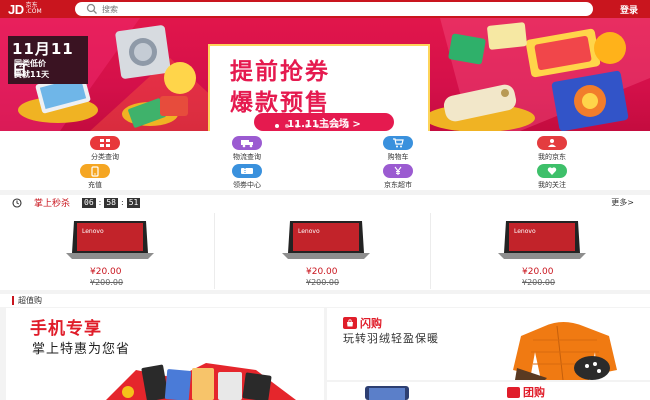 The height and width of the screenshot is (400, 650). What do you see at coordinates (32, 74) in the screenshot?
I see `tag-line2: 贵就11天` at bounding box center [32, 74].